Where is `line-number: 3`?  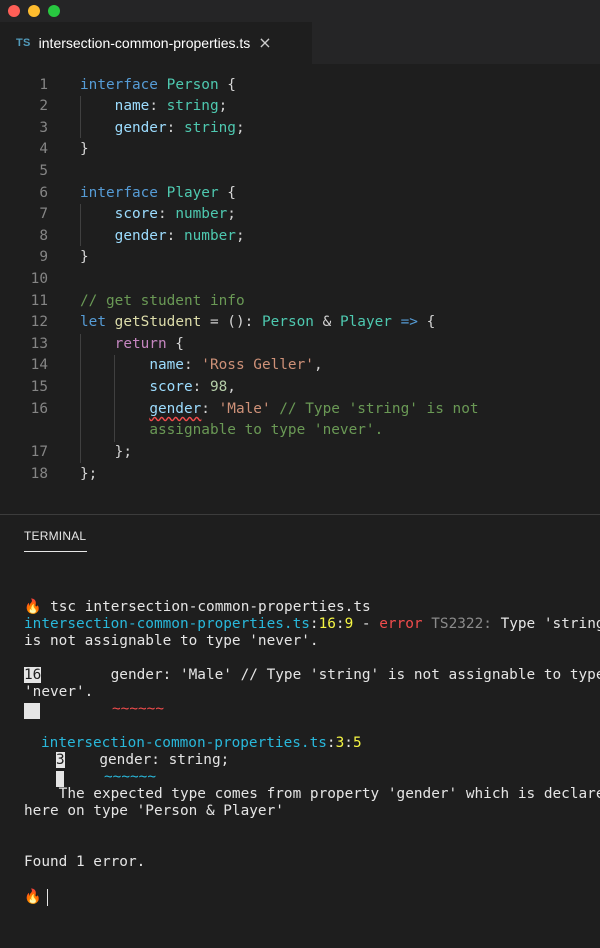
line-number: 3 is located at coordinates (43, 128).